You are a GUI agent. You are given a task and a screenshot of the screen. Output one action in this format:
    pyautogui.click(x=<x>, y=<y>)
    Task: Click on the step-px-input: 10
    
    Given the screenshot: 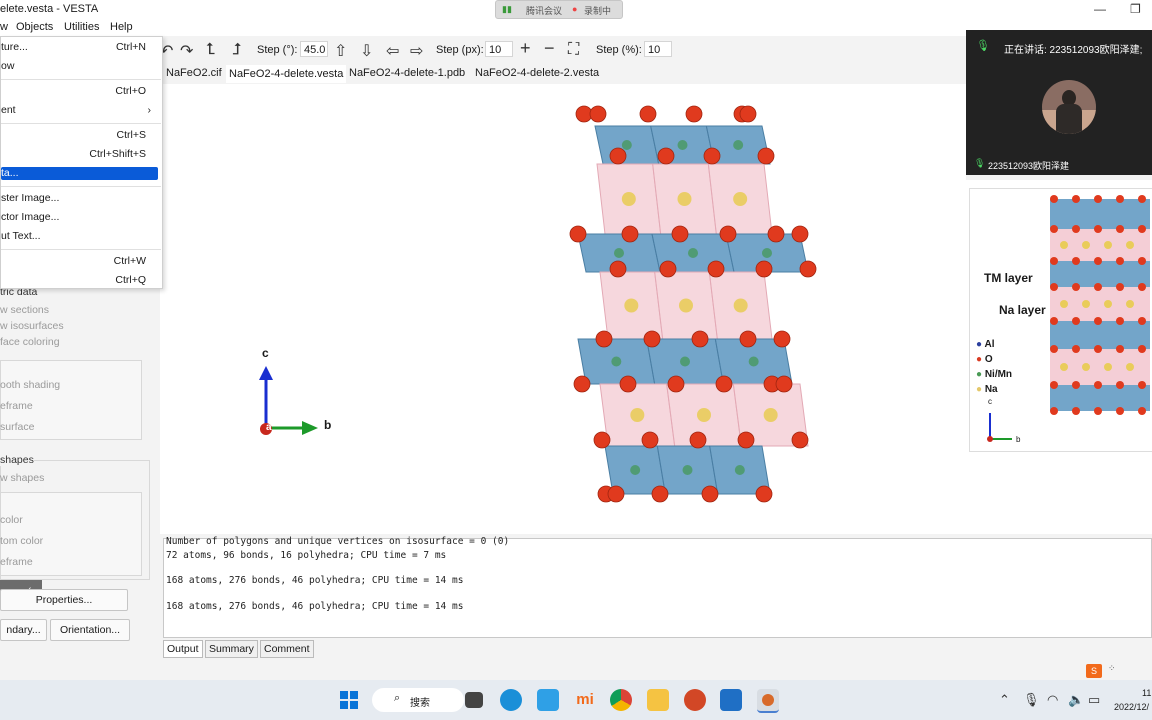 What is the action you would take?
    pyautogui.click(x=499, y=49)
    